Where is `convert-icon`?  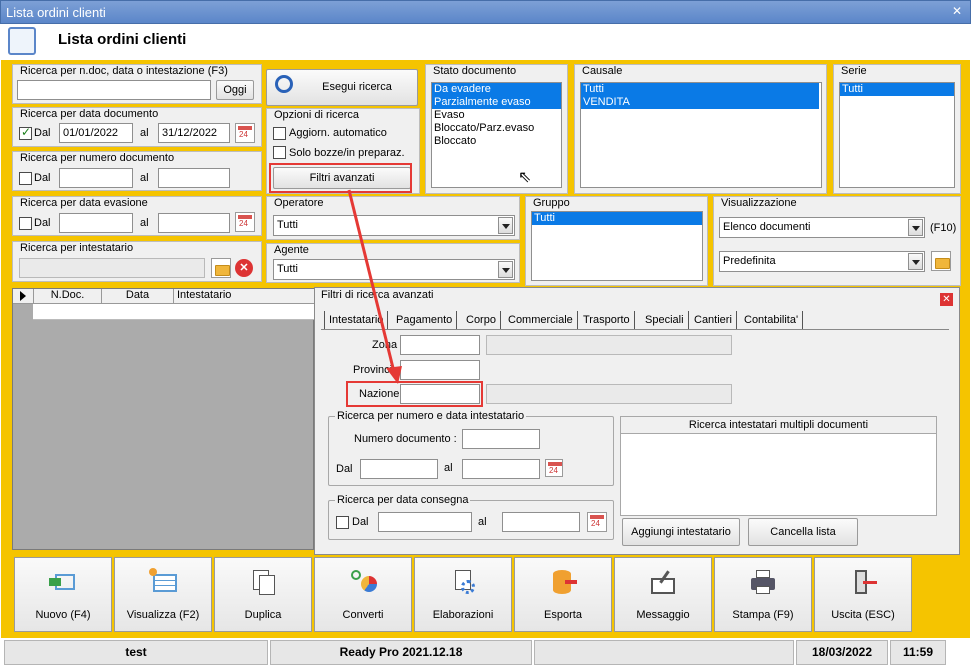 convert-icon is located at coordinates (363, 582).